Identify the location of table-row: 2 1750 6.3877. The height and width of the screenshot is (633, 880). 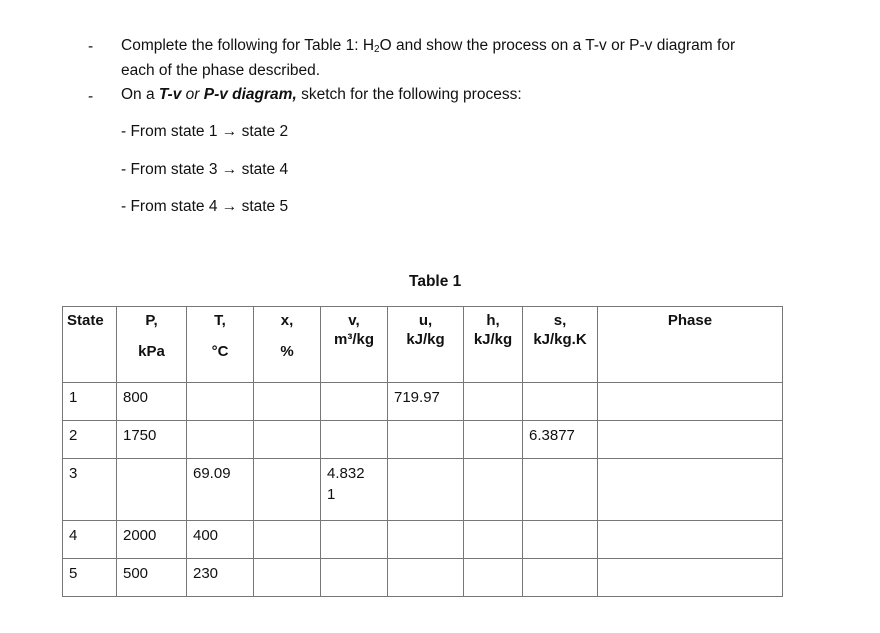
(422, 439).